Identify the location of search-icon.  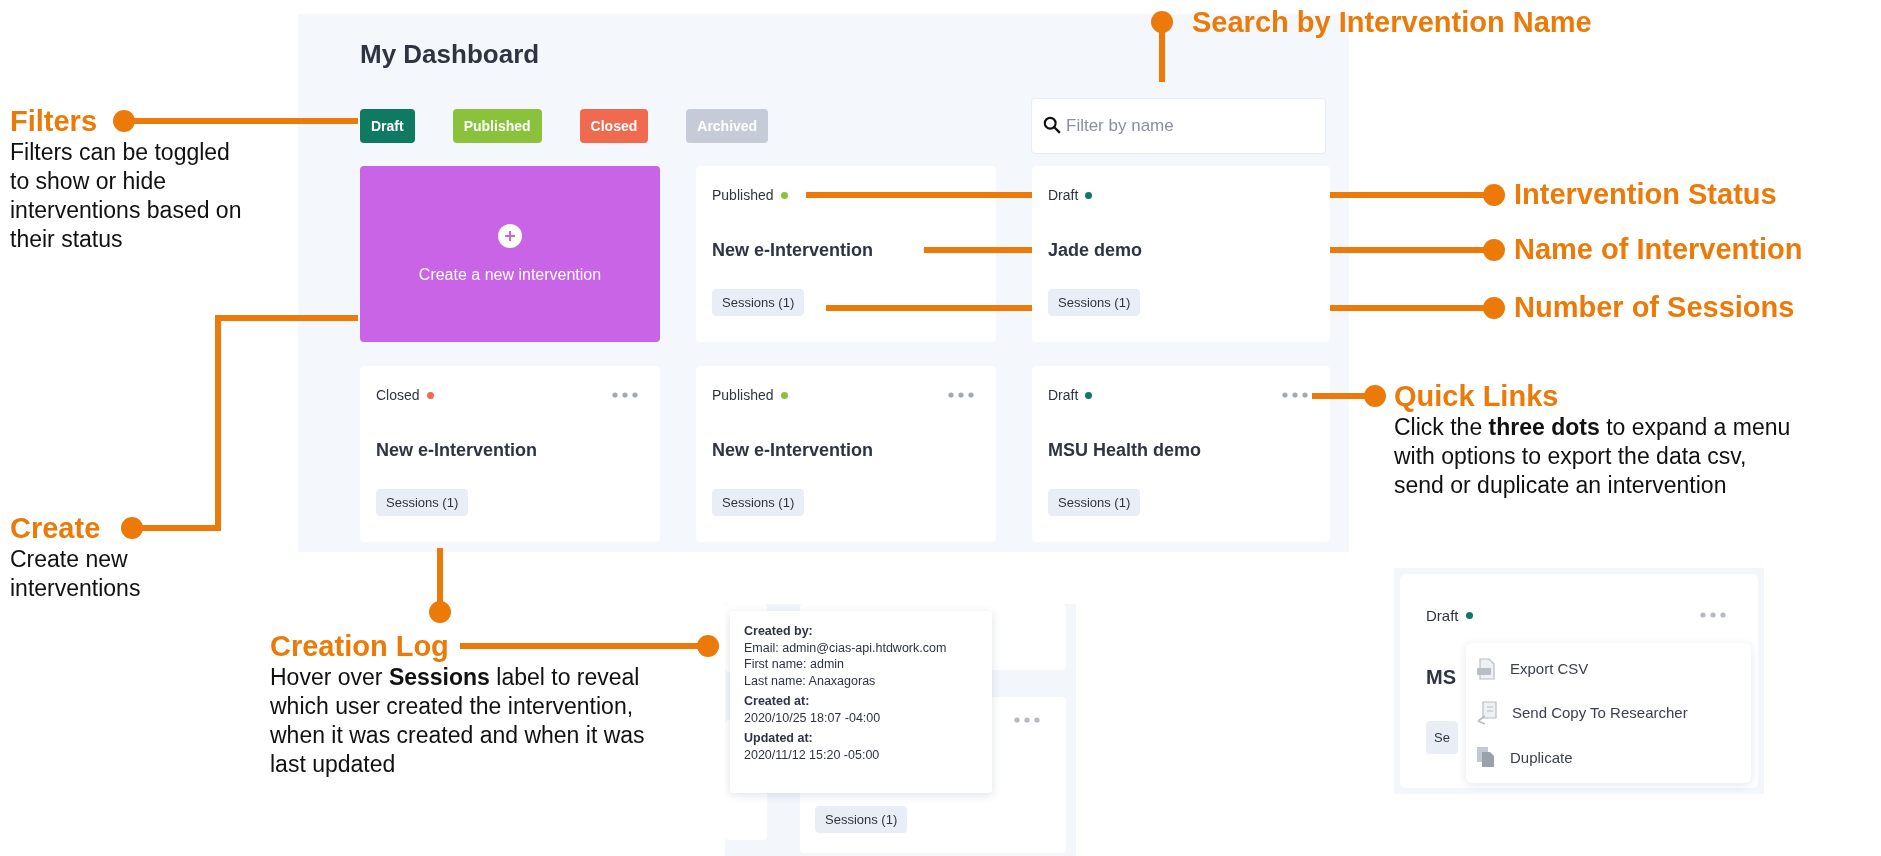
(1052, 125).